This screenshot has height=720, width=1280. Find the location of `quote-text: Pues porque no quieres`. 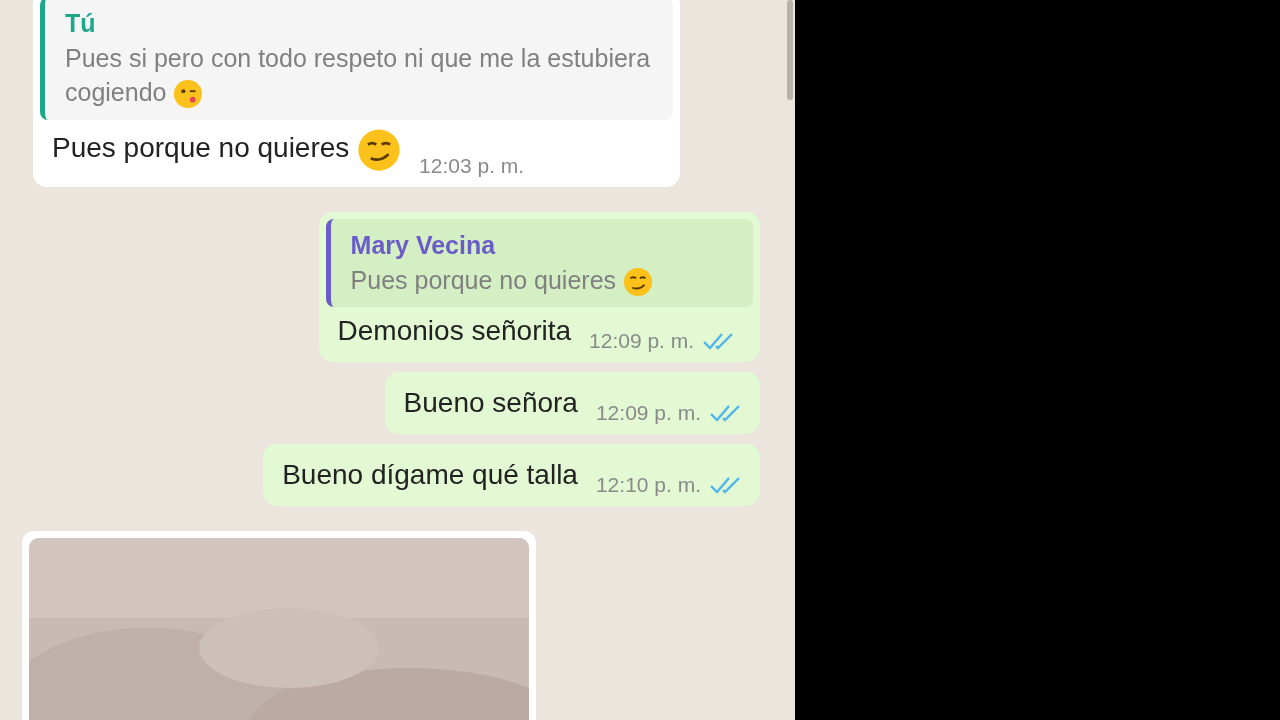

quote-text: Pues porque no quieres is located at coordinates (501, 280).